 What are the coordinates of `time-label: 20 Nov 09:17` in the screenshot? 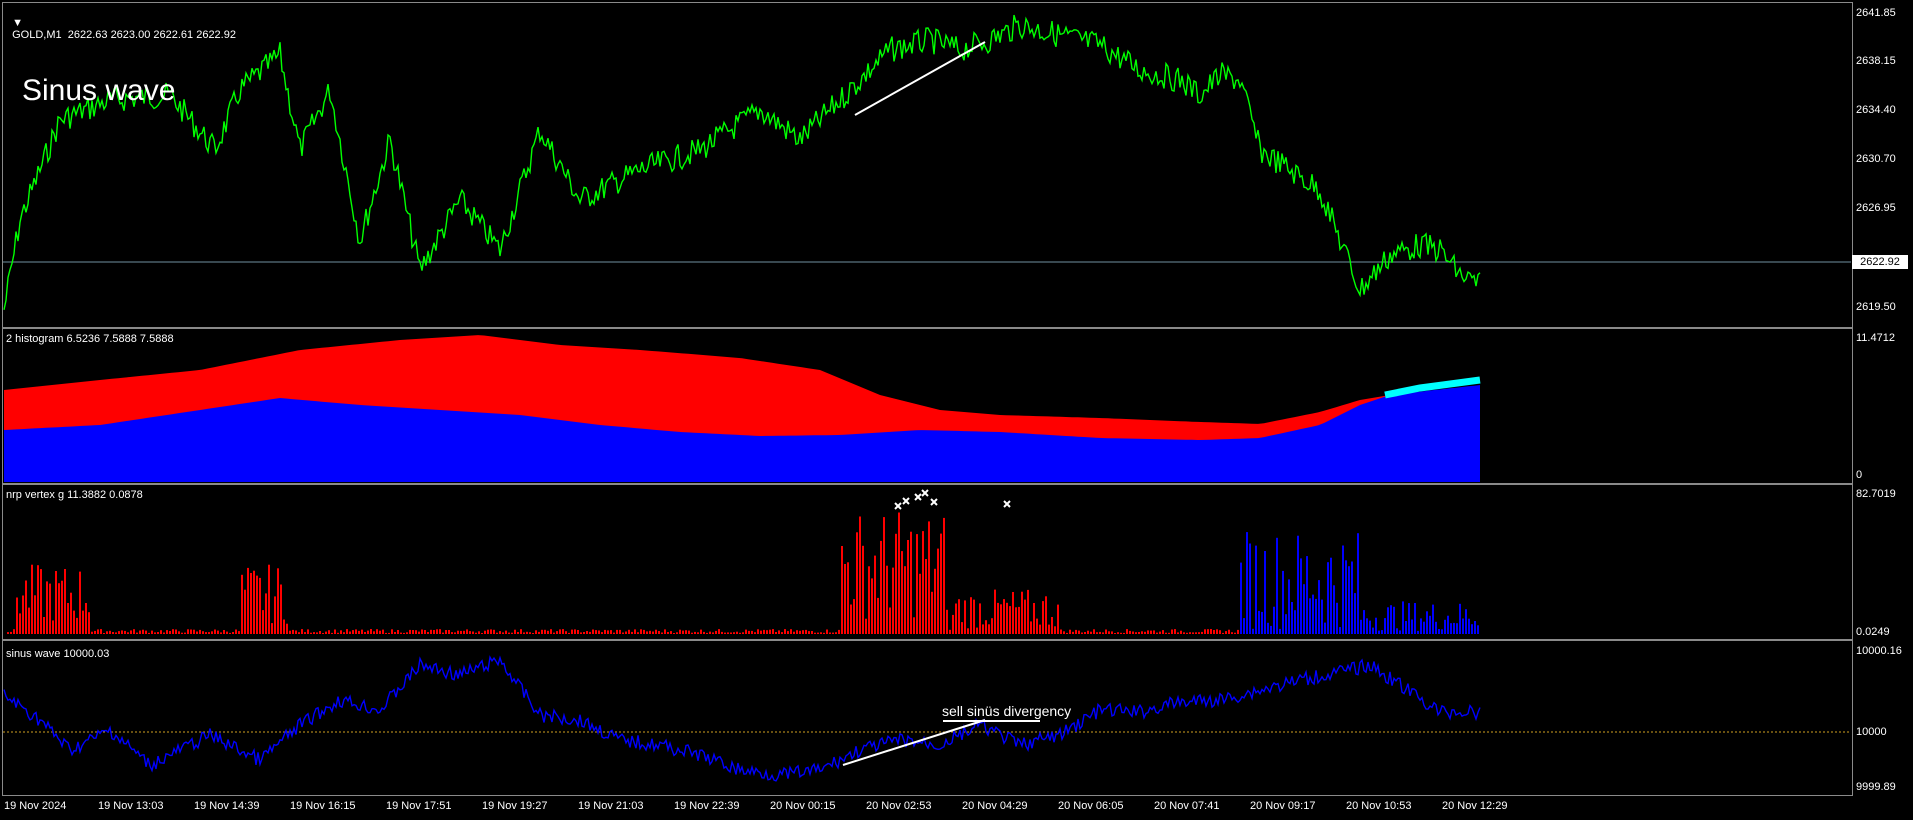 It's located at (1283, 806).